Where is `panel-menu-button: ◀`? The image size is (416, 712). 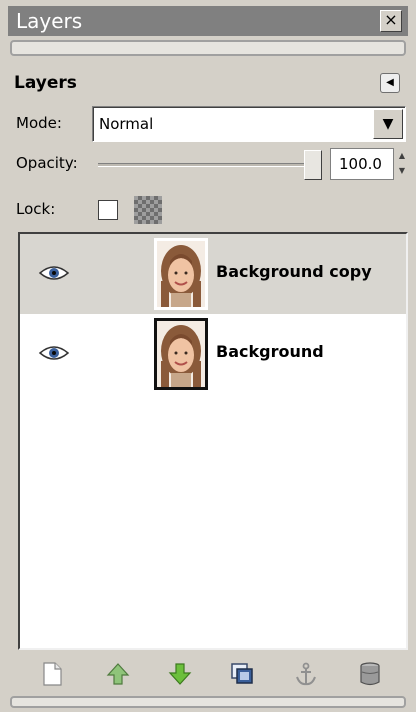 panel-menu-button: ◀ is located at coordinates (390, 83).